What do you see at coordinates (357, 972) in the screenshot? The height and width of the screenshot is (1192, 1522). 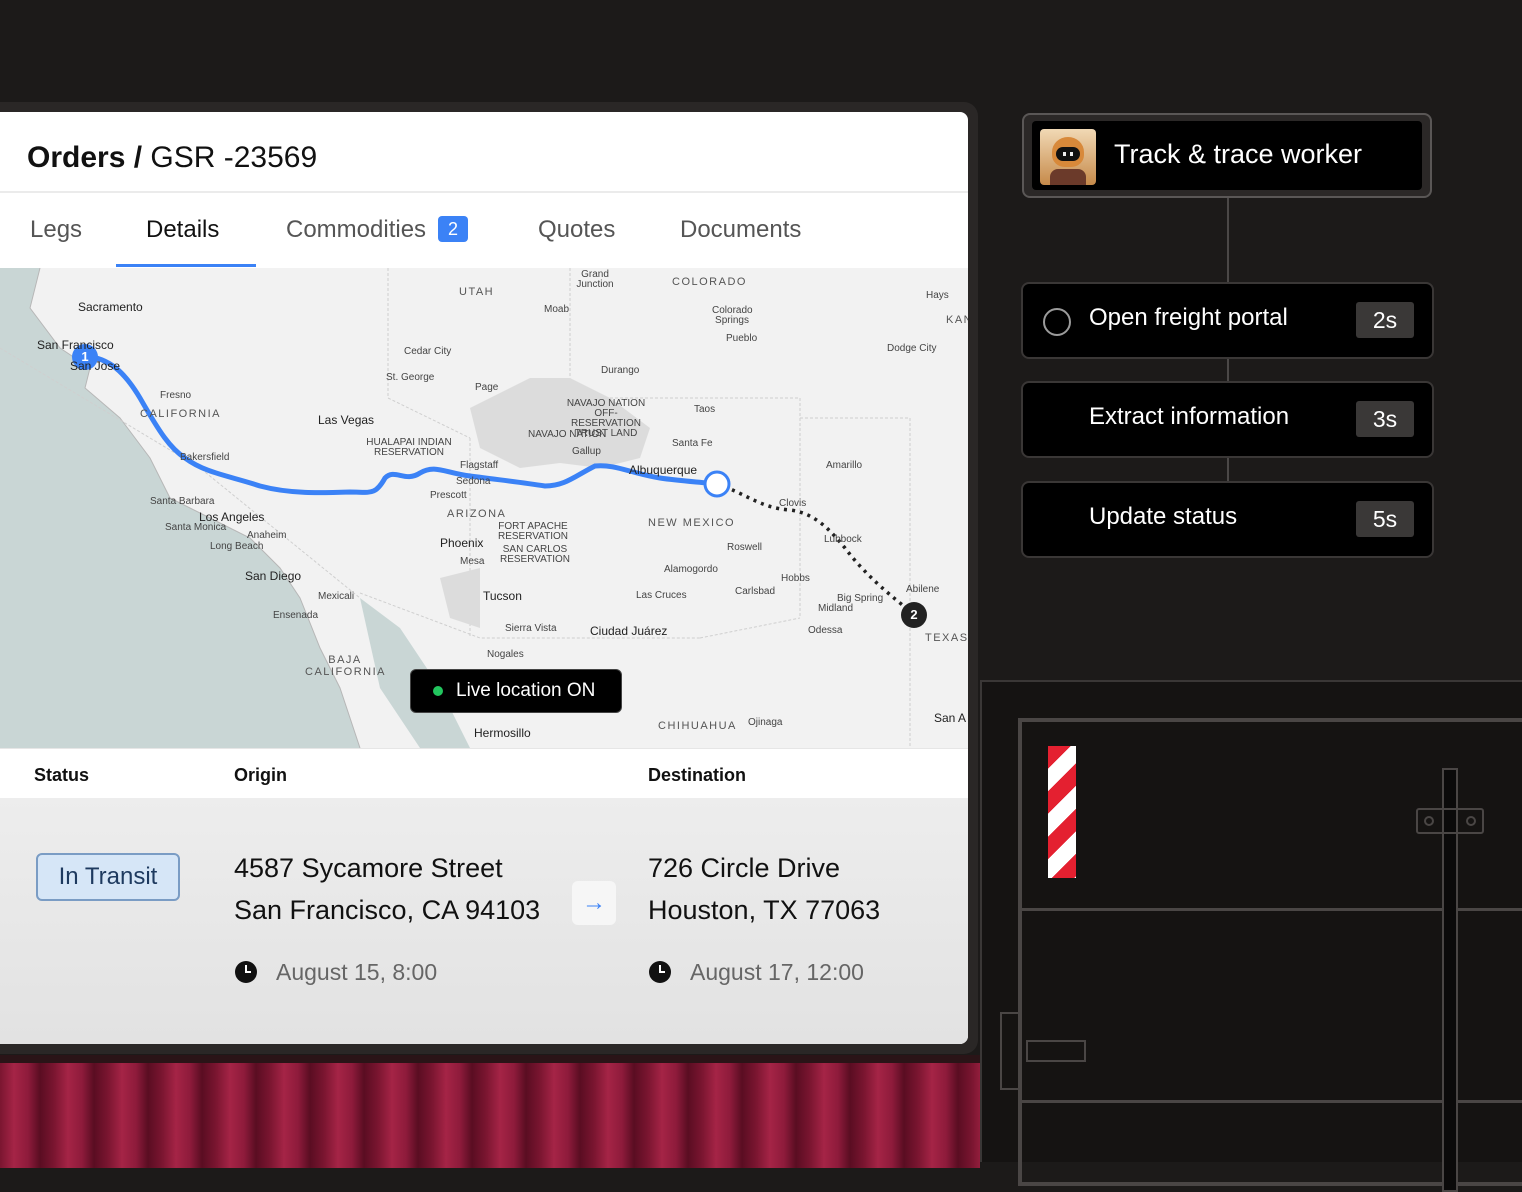 I see `origin-time-text: August 15, 8:00` at bounding box center [357, 972].